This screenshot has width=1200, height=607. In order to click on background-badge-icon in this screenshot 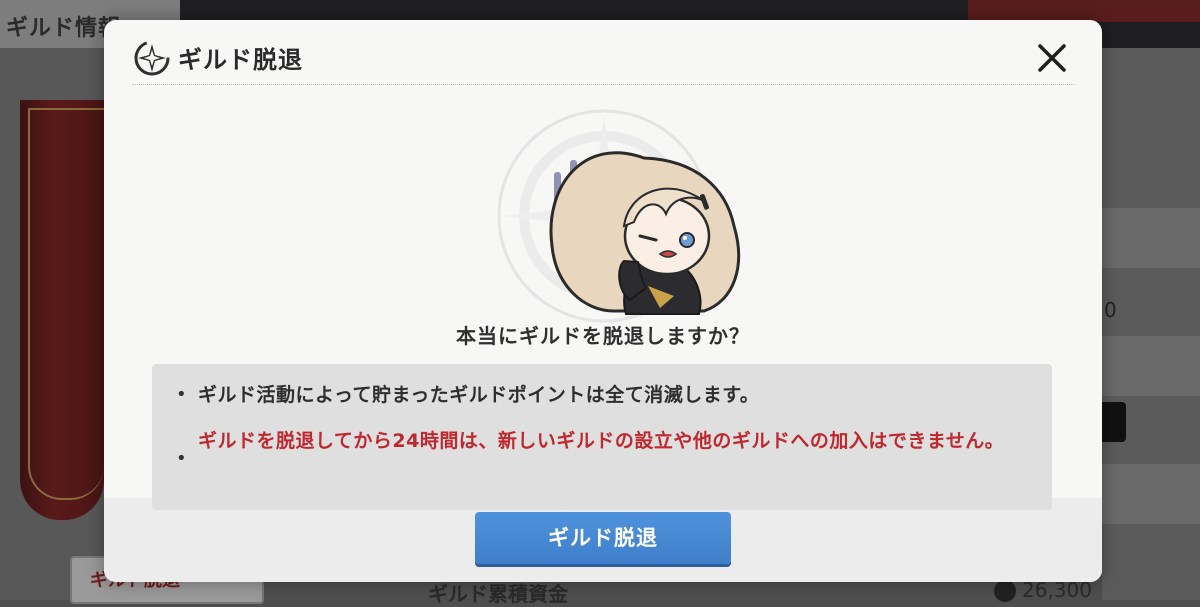, I will do `click(1112, 422)`.